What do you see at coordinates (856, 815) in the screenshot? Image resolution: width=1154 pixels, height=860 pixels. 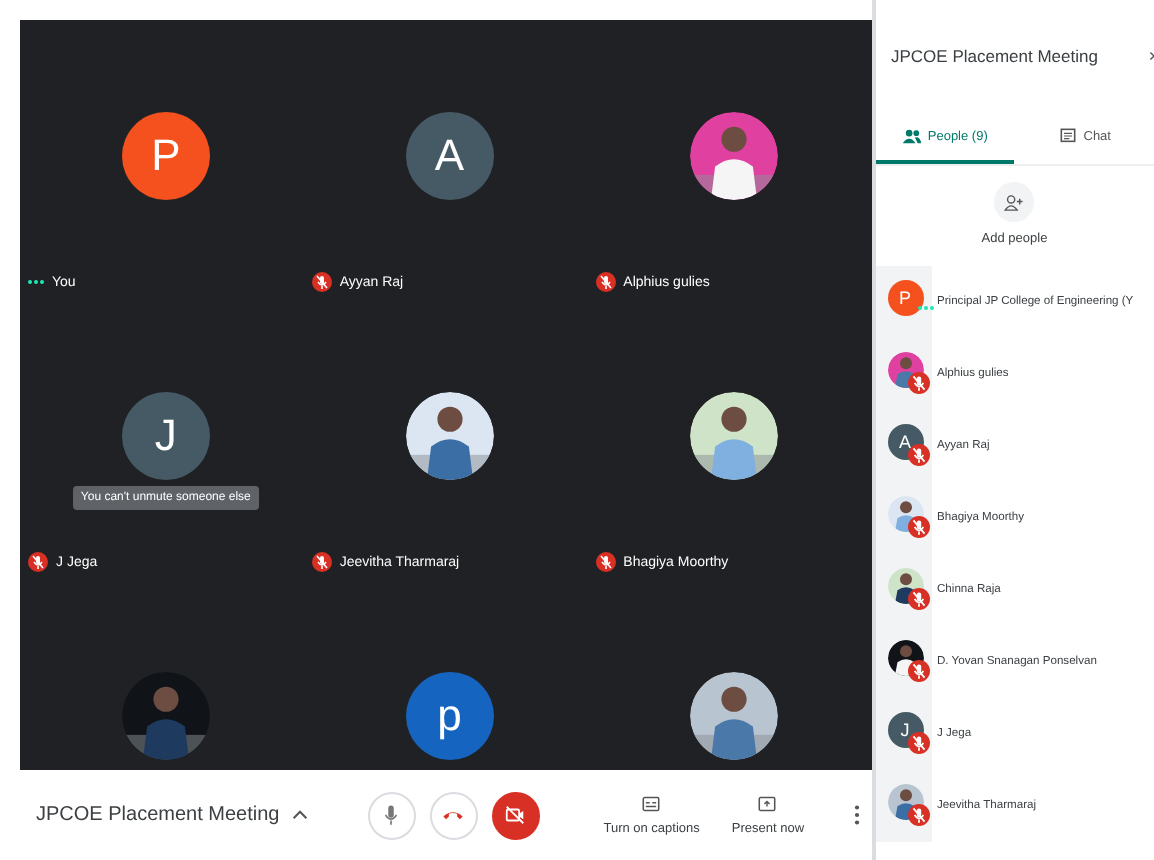 I see `more-options-icon` at bounding box center [856, 815].